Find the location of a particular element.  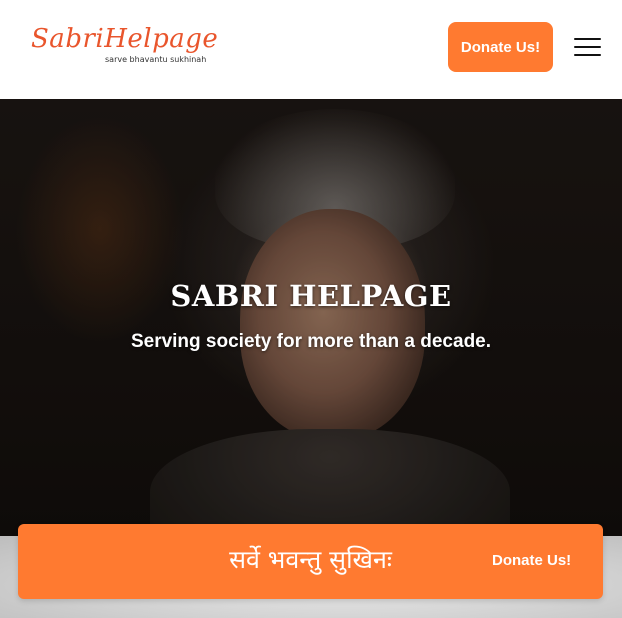

hero-title: SABRI HELPAGE is located at coordinates (311, 296).